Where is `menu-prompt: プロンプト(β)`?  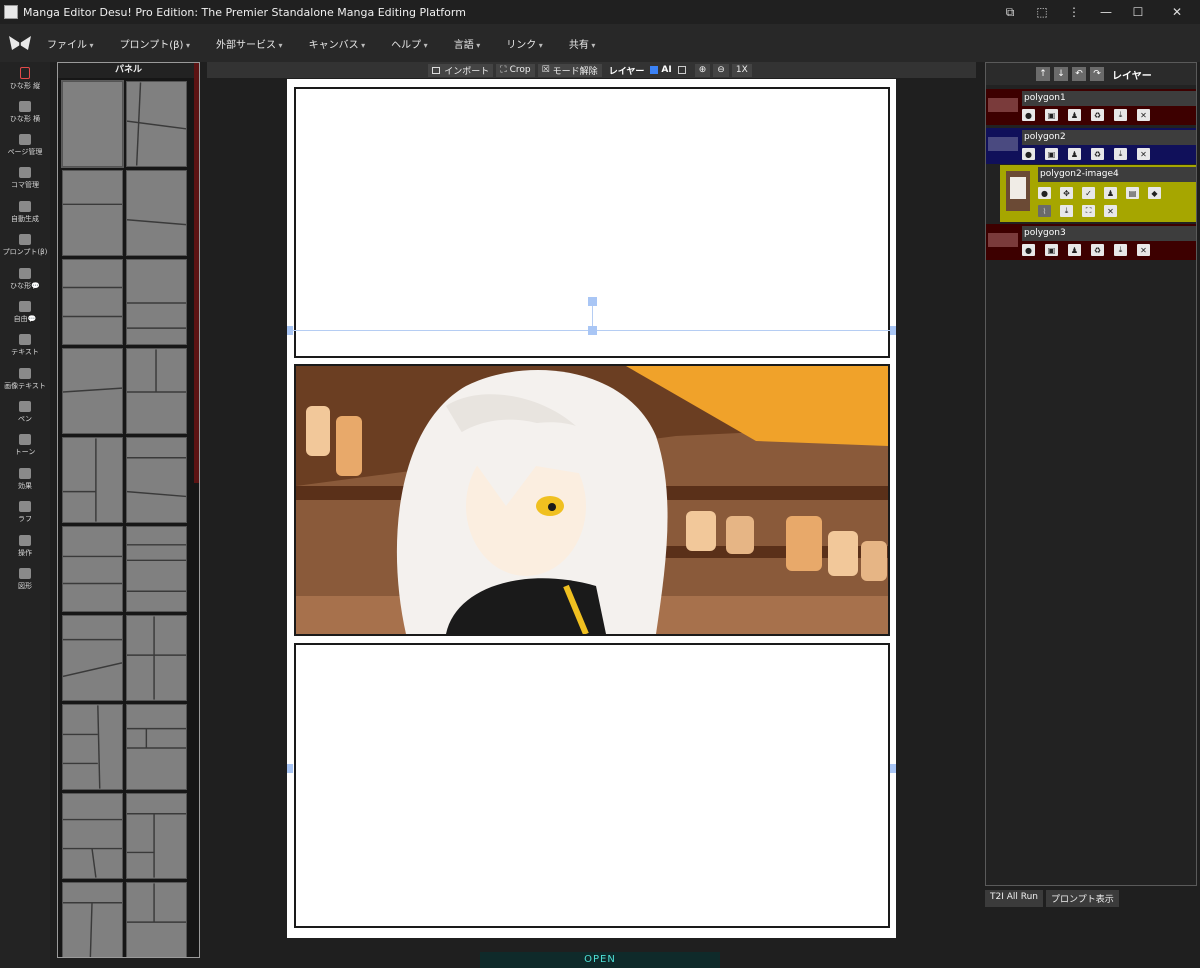
menu-prompt: プロンプト(β) is located at coordinates (155, 43).